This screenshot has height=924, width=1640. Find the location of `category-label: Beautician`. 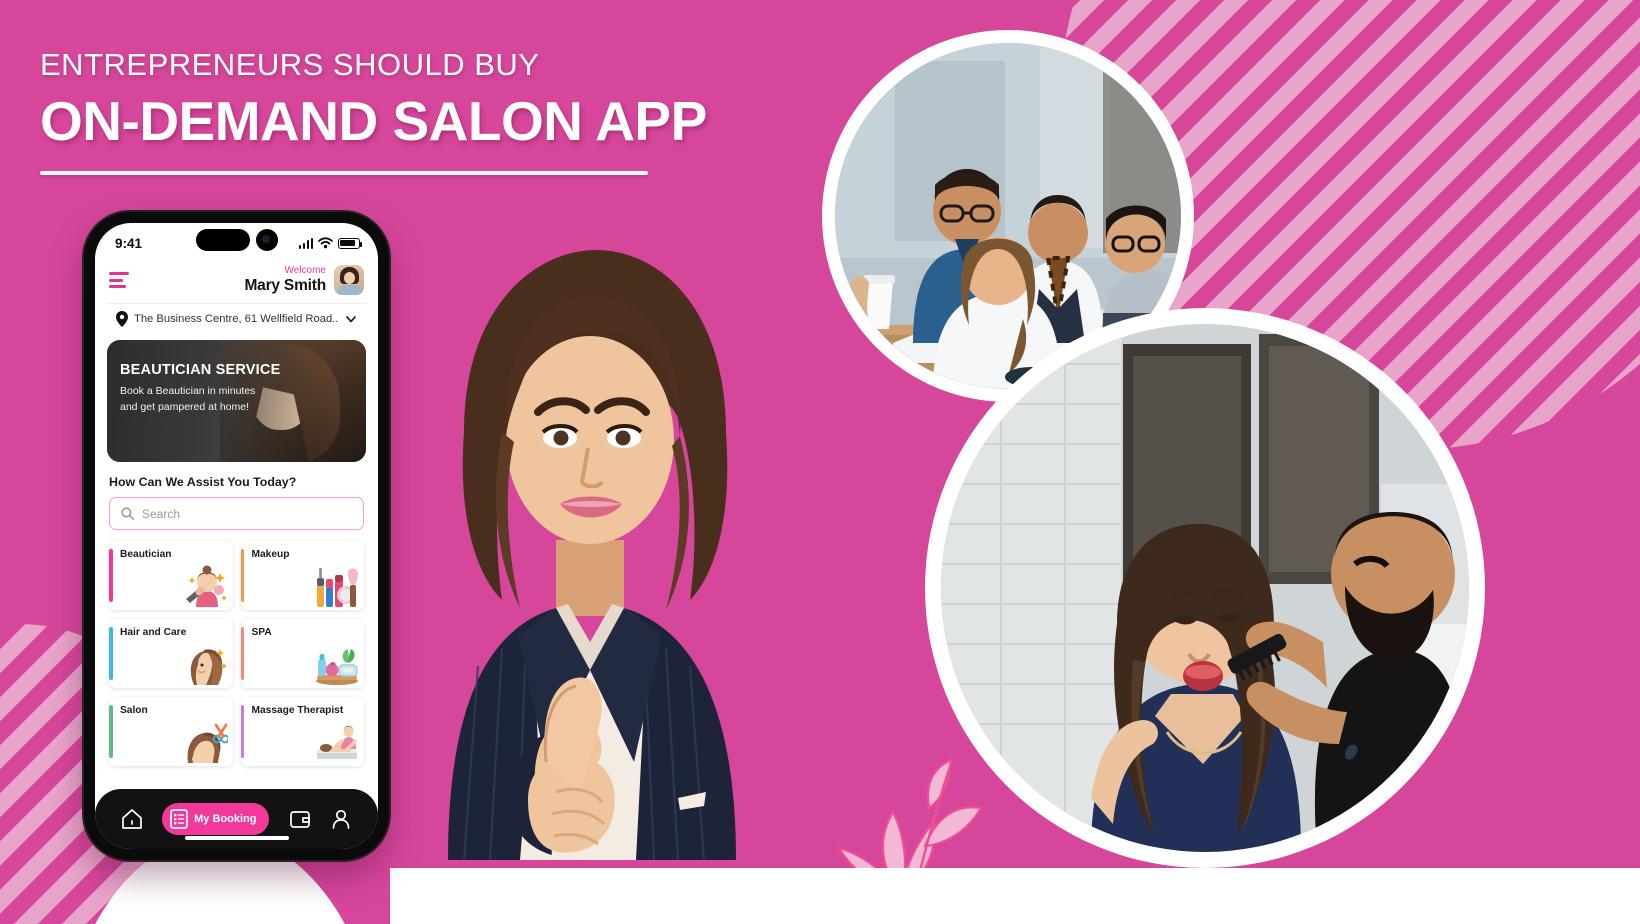

category-label: Beautician is located at coordinates (146, 554).